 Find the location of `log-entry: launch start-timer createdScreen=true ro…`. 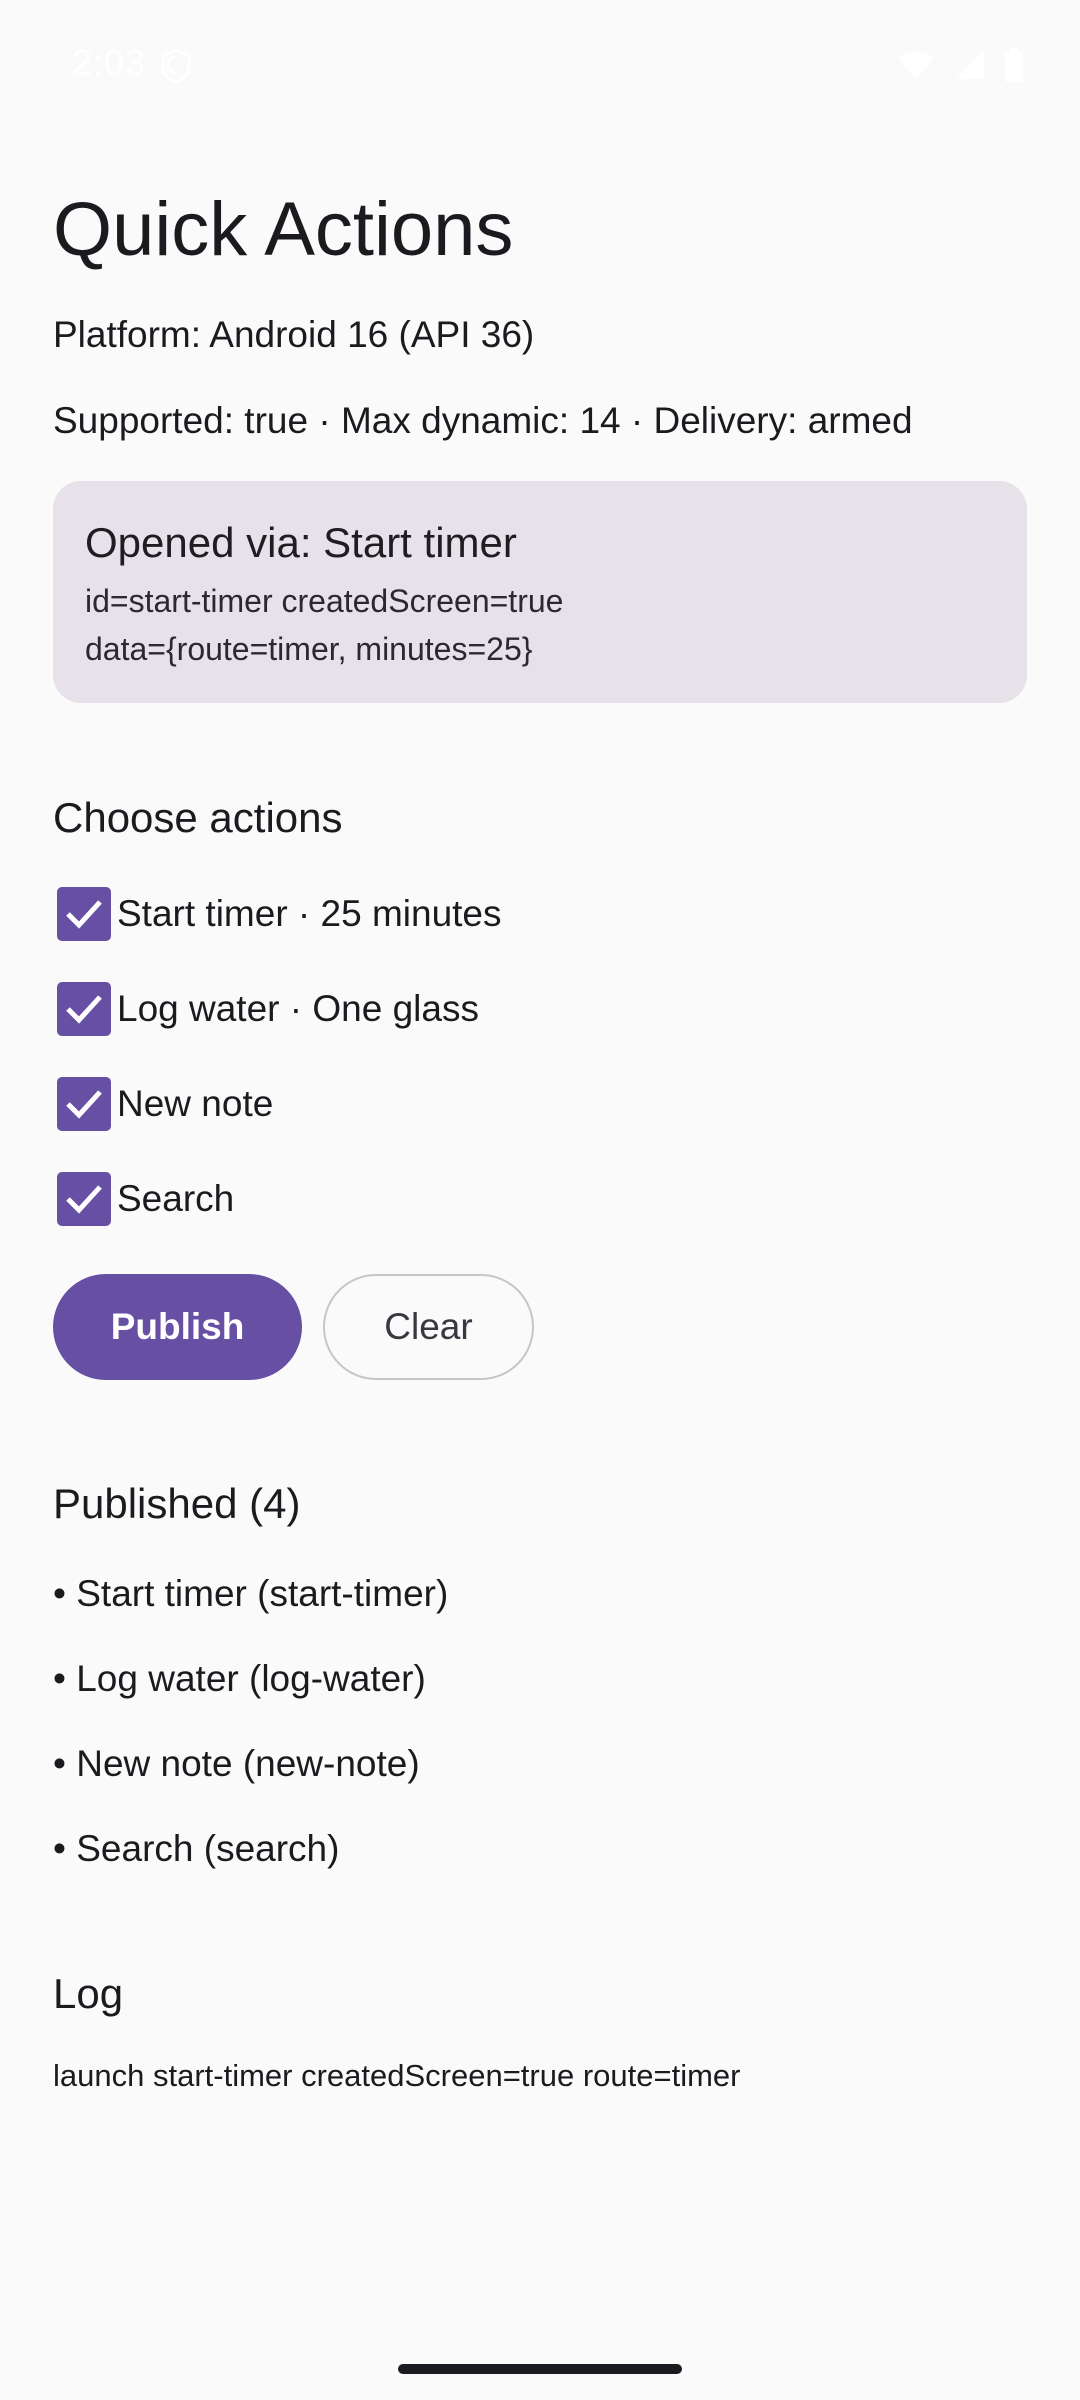

log-entry: launch start-timer createdScreen=true ro… is located at coordinates (397, 2075).